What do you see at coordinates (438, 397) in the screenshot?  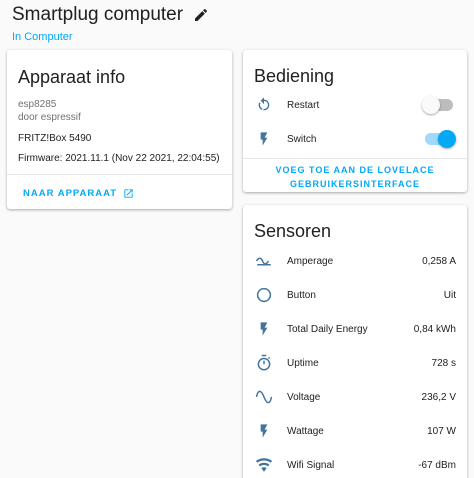 I see `sensor-value: 236,2 V` at bounding box center [438, 397].